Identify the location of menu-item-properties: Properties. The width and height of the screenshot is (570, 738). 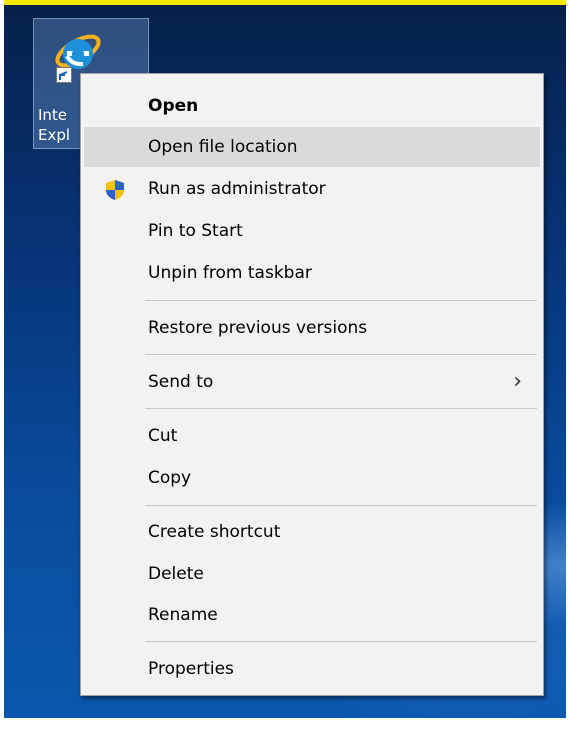
(312, 669).